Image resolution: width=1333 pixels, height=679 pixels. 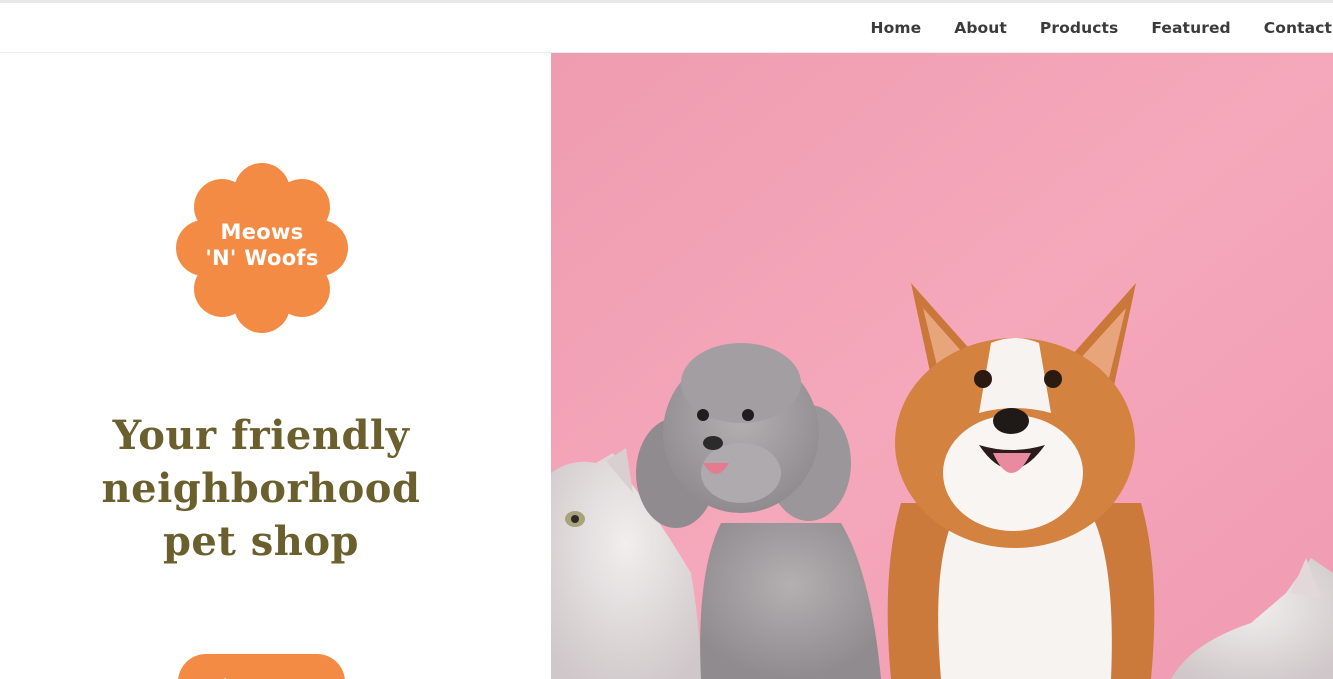 I want to click on hero-headline: Your friendly neighborhood pet shop, so click(x=261, y=488).